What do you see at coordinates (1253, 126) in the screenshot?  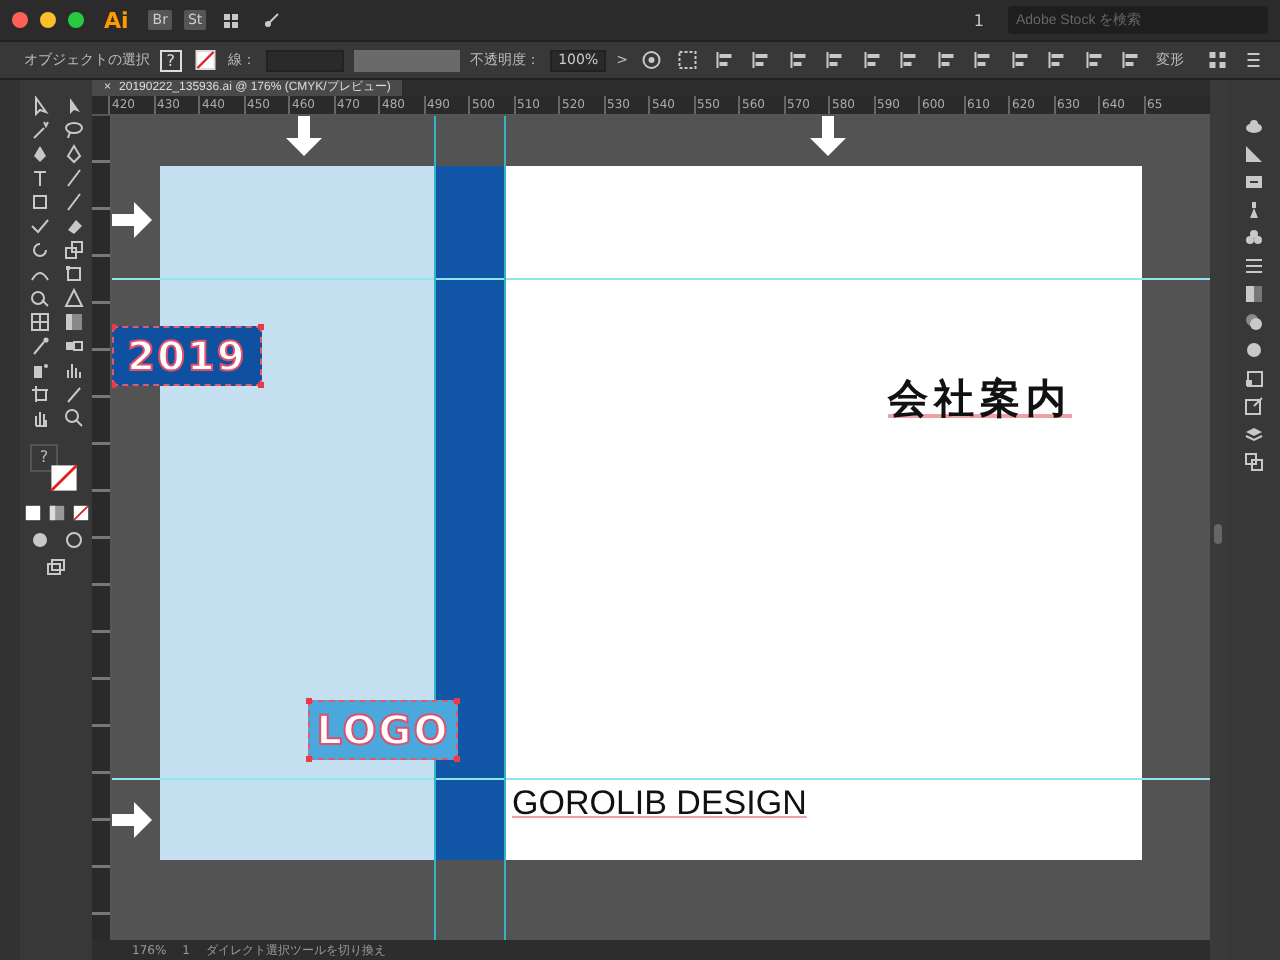 I see `cloud-icon` at bounding box center [1253, 126].